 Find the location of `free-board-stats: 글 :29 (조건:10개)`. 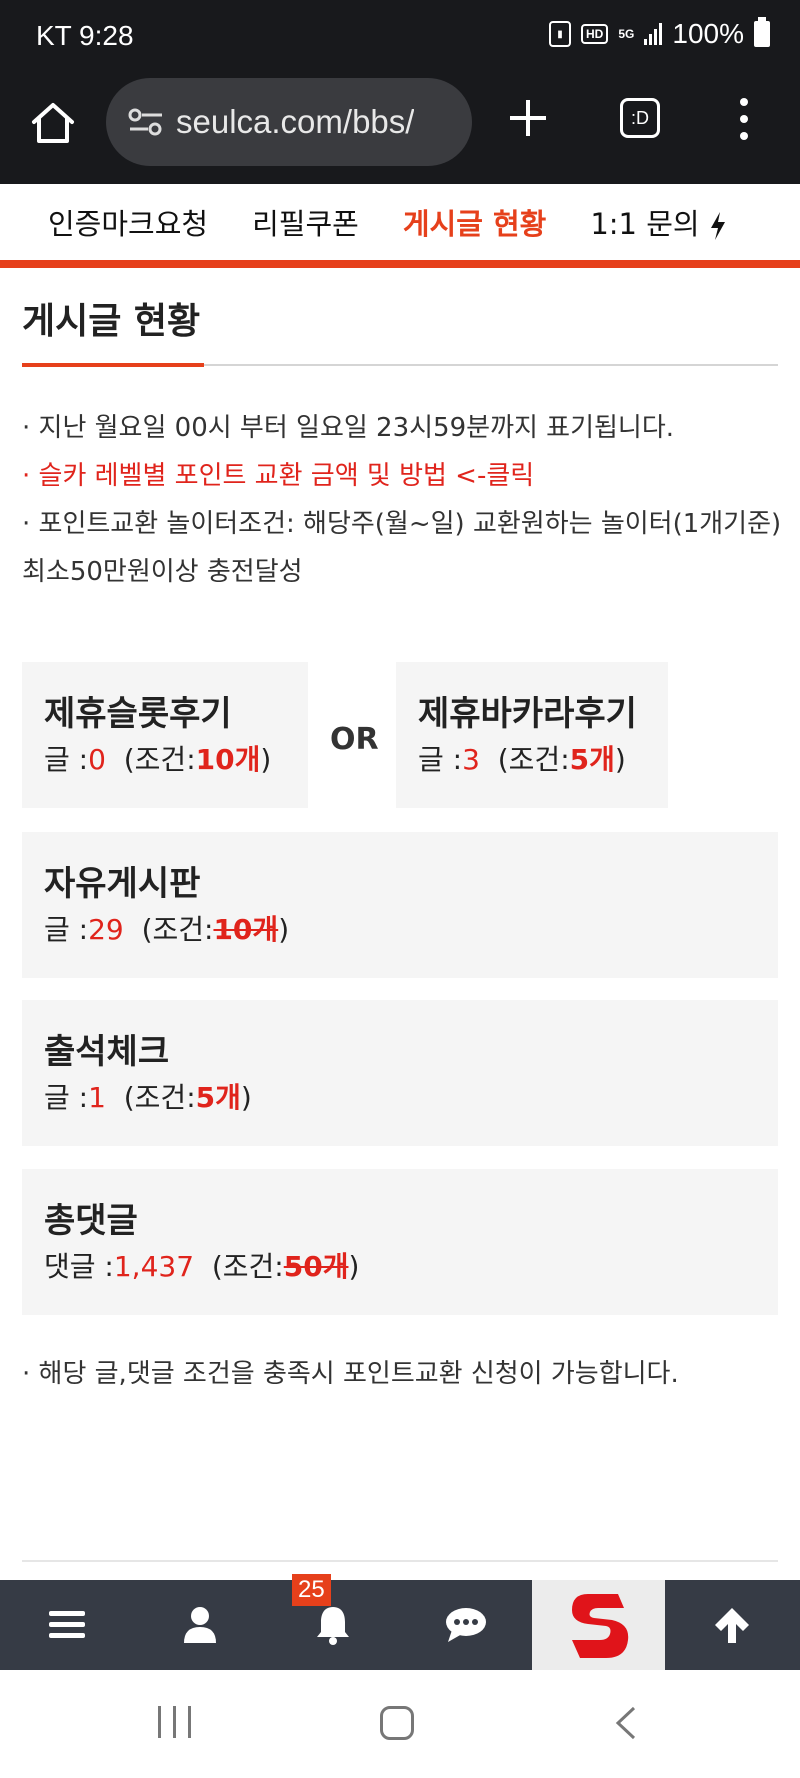

free-board-stats: 글 :29 (조건:10개) is located at coordinates (411, 930).